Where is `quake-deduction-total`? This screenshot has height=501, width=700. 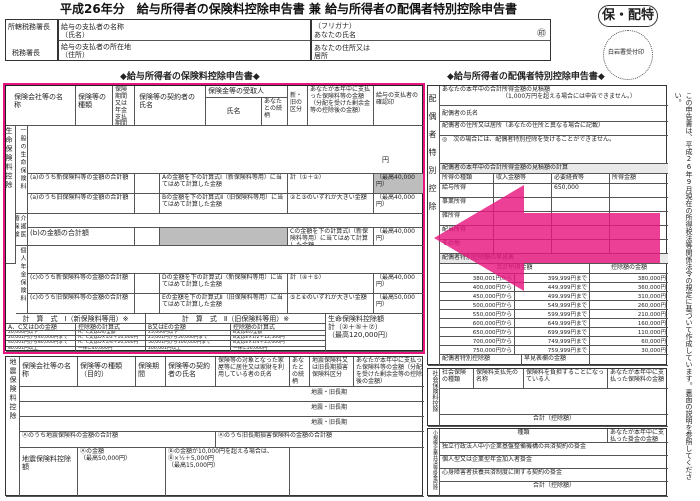 quake-deduction-total is located at coordinates (357, 472).